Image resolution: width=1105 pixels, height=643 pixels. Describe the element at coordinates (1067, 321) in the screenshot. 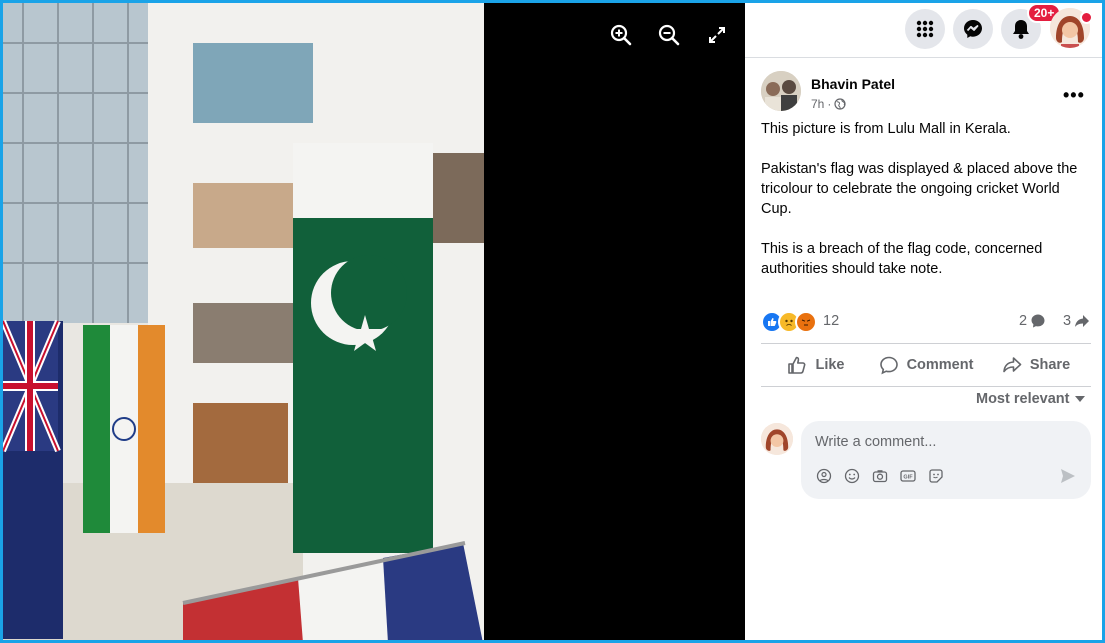

I see `share-count-value: 3` at that location.